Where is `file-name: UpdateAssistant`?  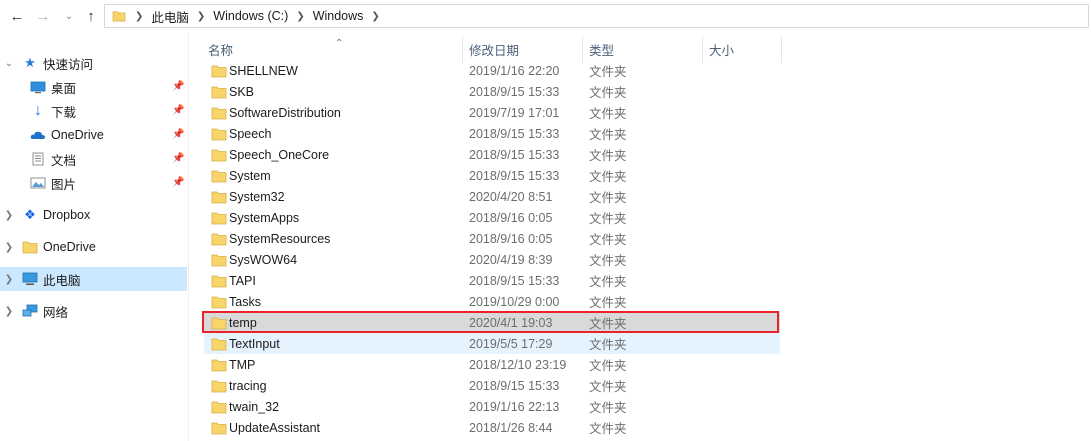
file-name: UpdateAssistant is located at coordinates (275, 427).